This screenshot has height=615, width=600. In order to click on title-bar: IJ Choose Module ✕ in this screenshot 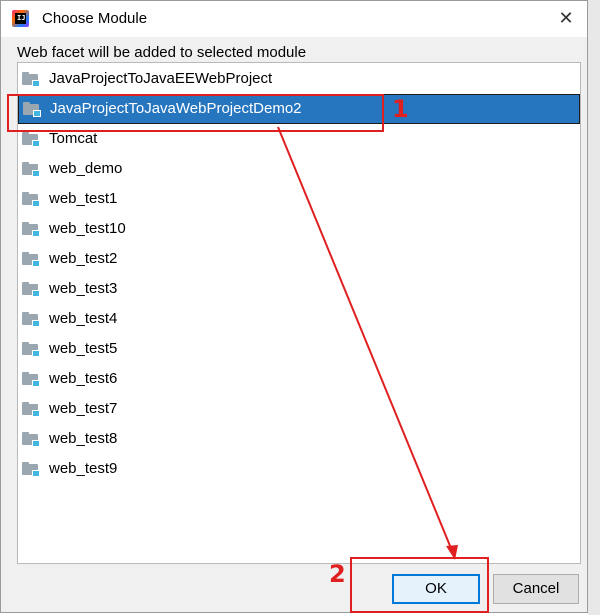, I will do `click(294, 19)`.